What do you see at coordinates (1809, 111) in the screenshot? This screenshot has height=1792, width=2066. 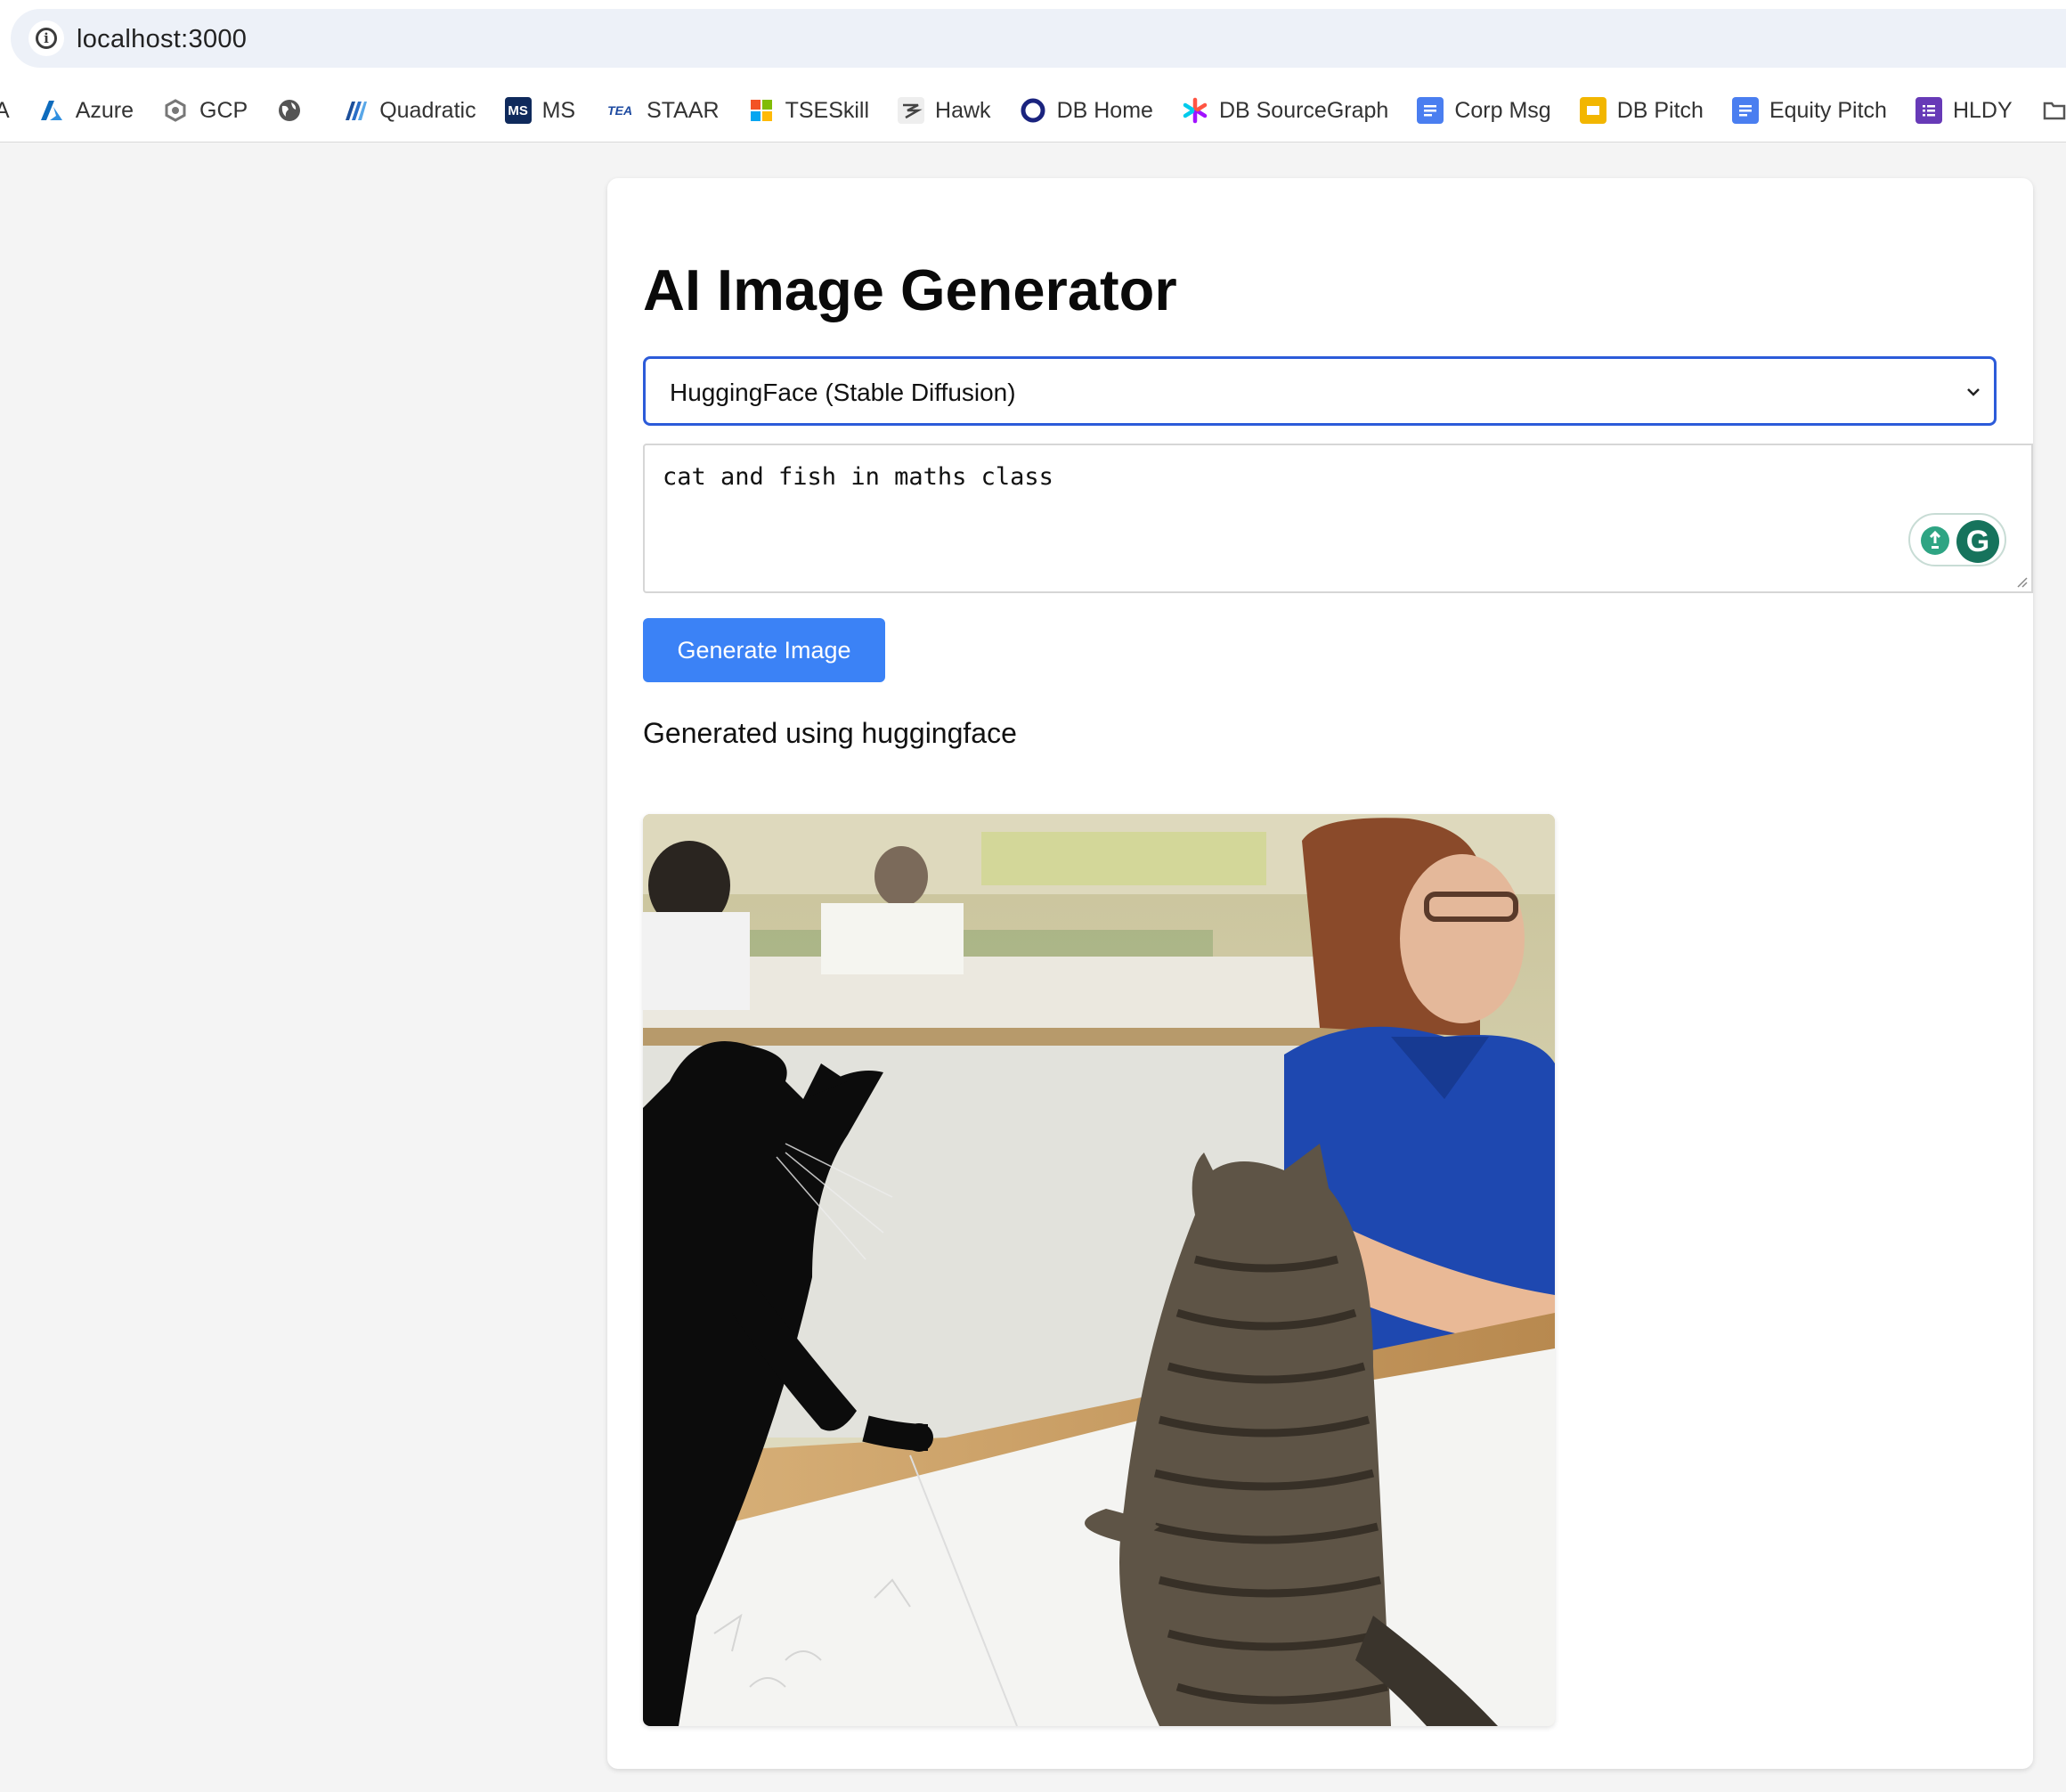 I see `bookmark-equity-pitch: Equity Pitch` at bounding box center [1809, 111].